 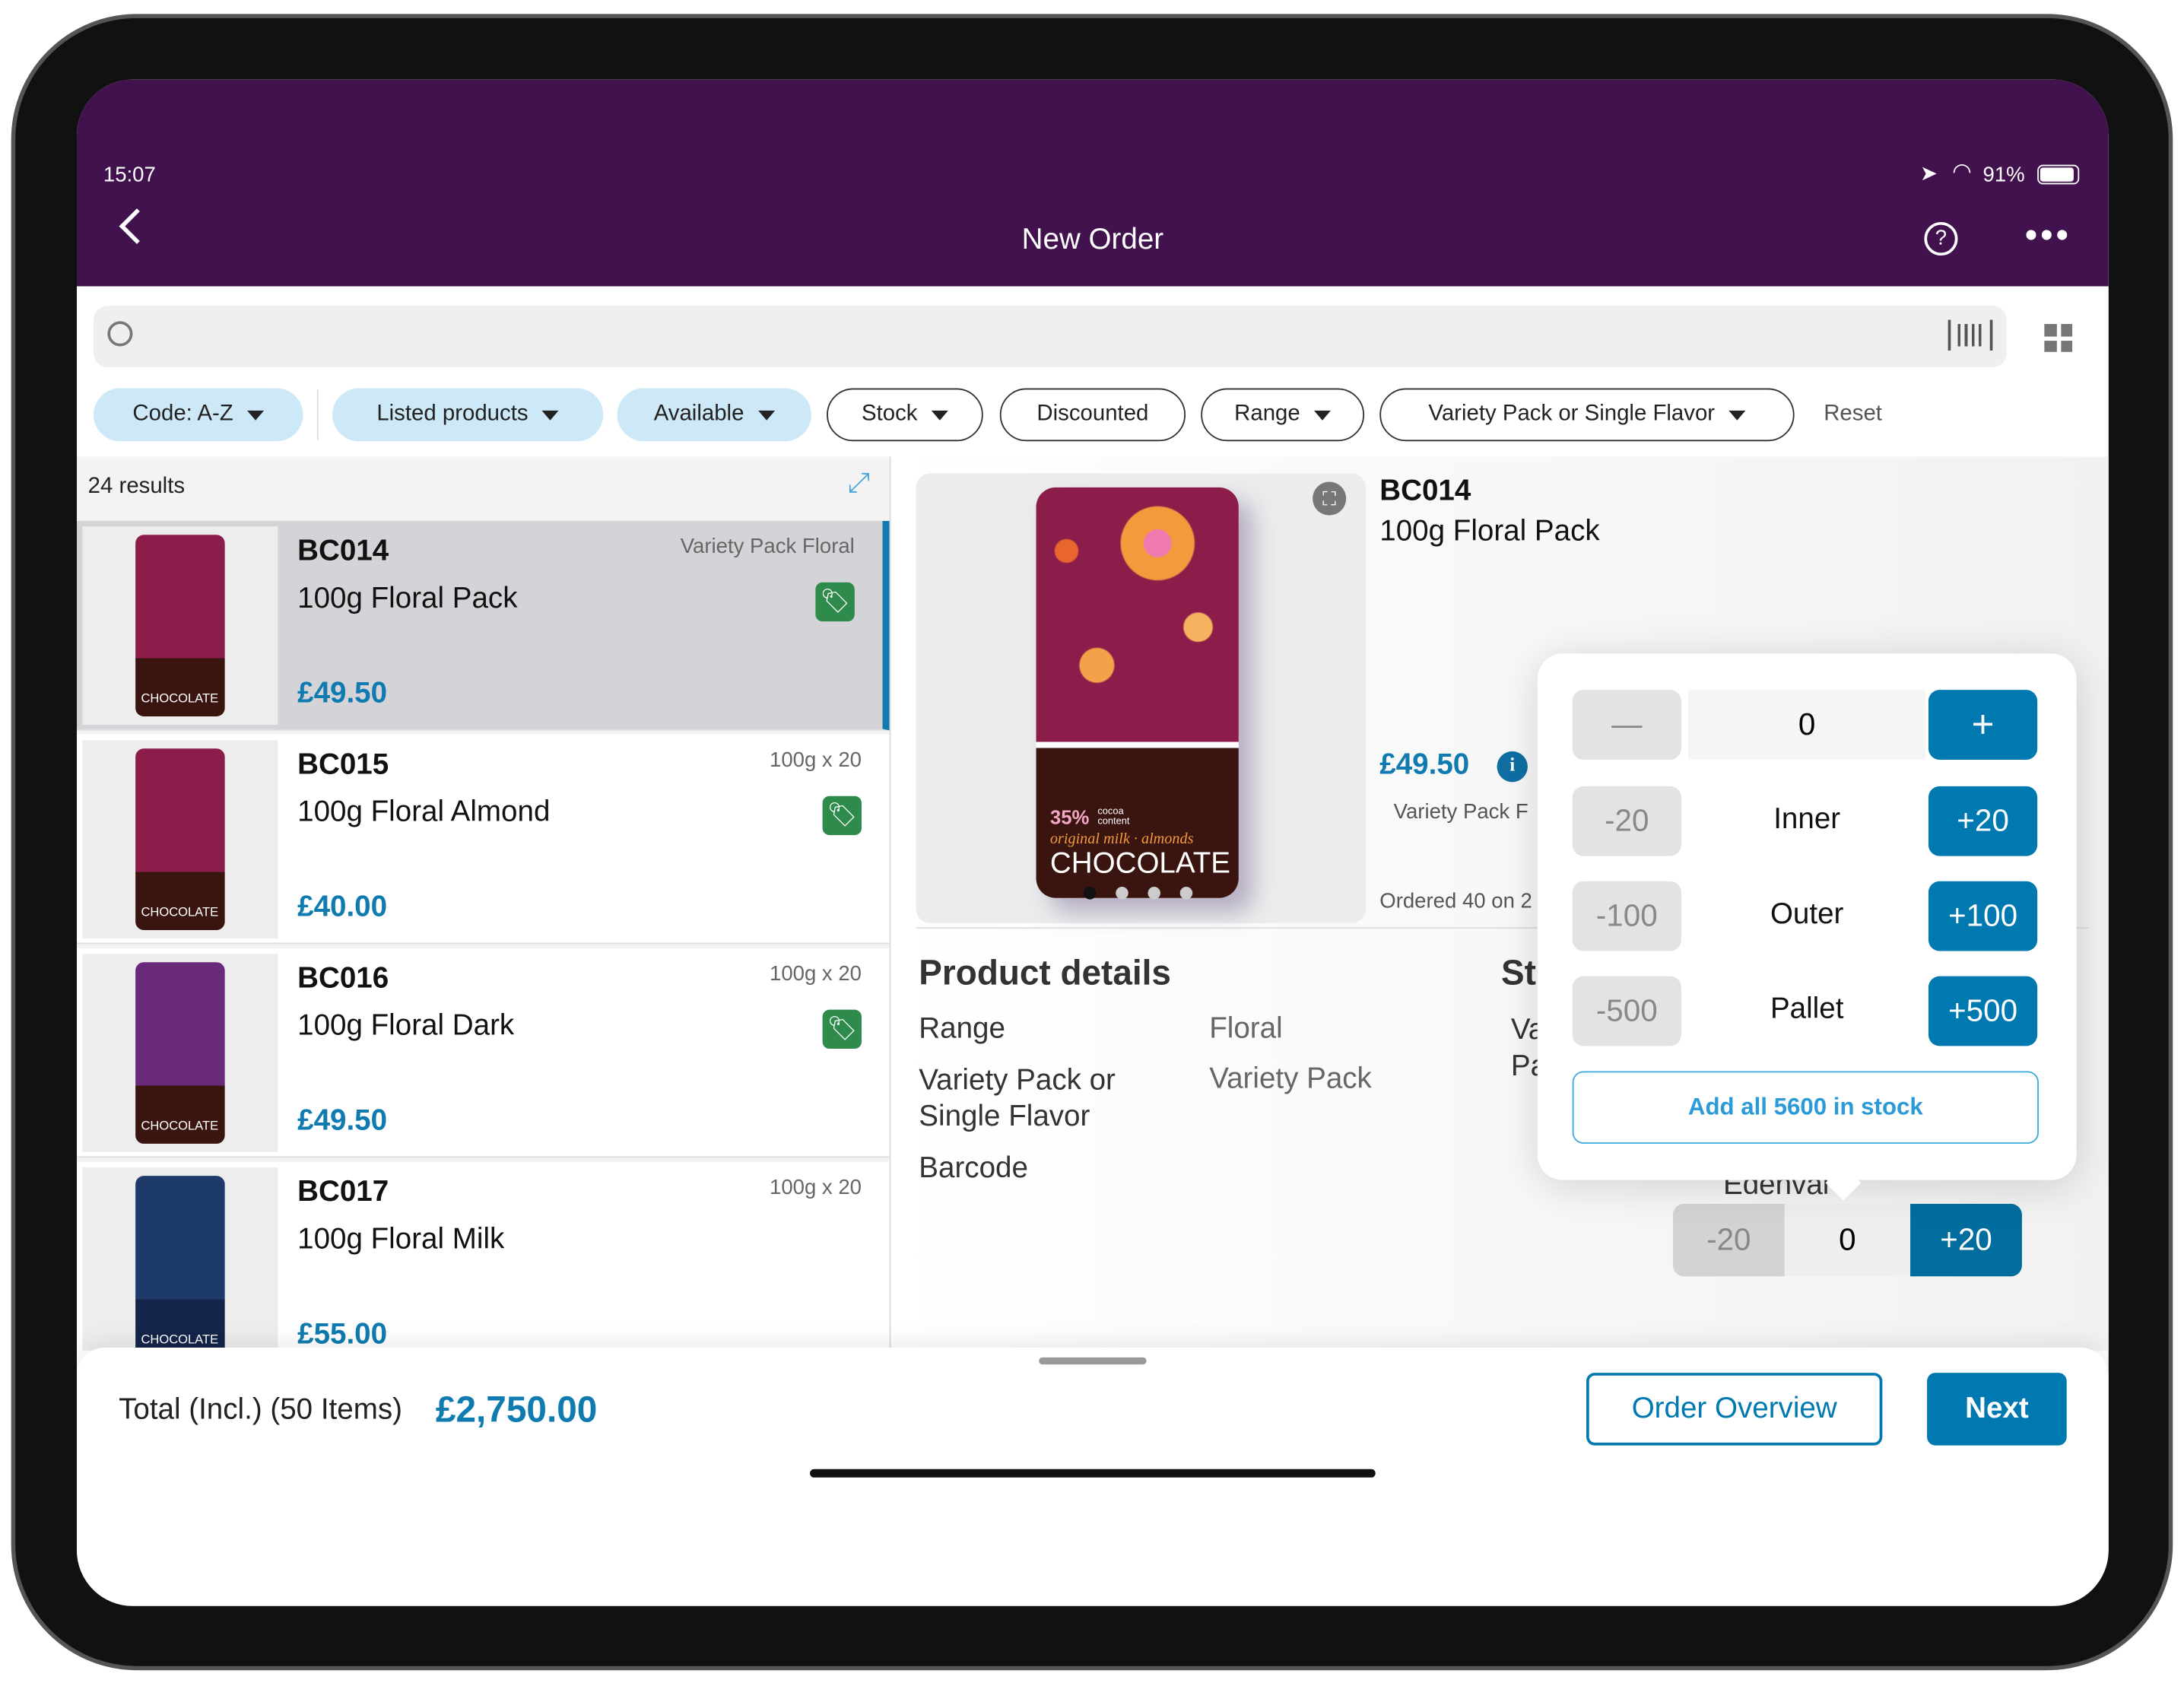 I want to click on next-button: Next, so click(x=1997, y=1409).